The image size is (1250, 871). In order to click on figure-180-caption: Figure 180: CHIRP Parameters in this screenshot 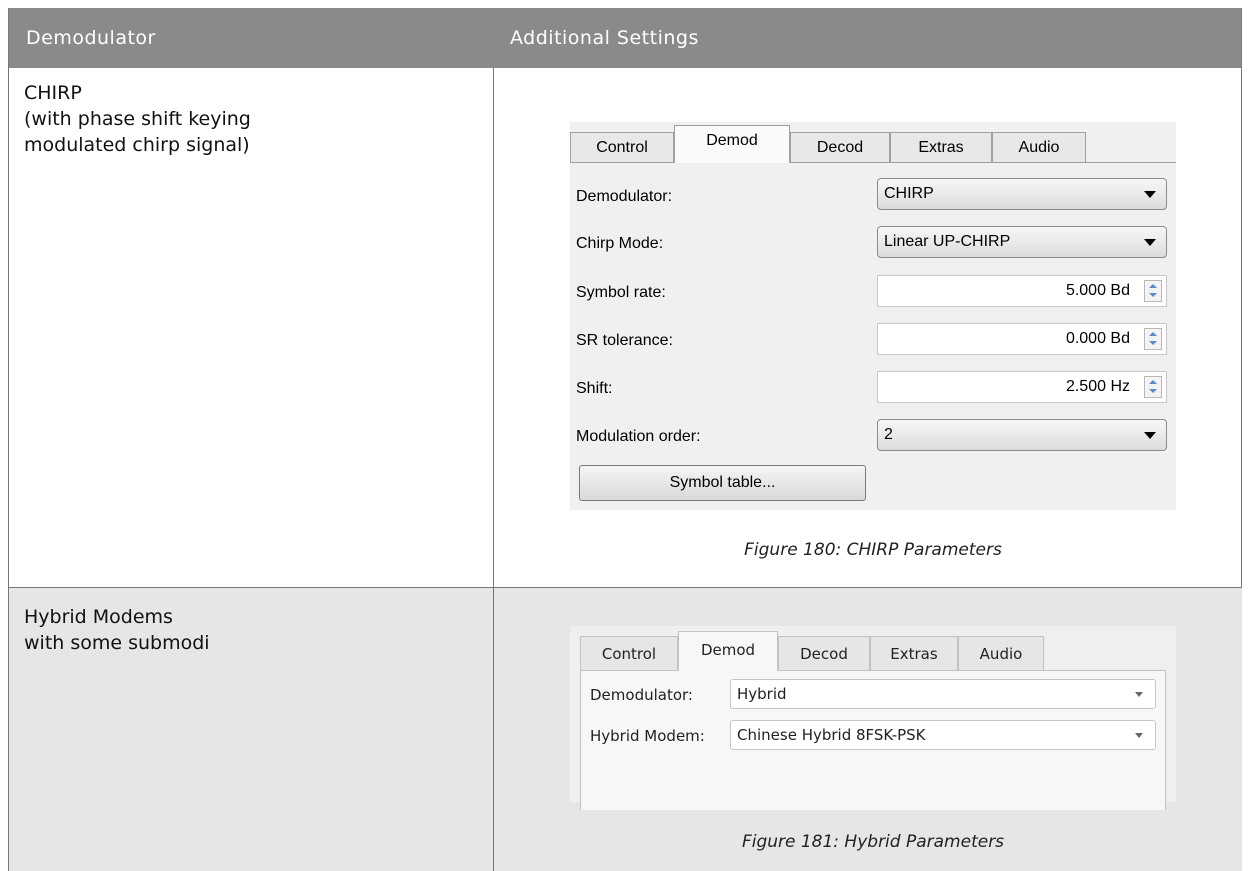, I will do `click(873, 550)`.